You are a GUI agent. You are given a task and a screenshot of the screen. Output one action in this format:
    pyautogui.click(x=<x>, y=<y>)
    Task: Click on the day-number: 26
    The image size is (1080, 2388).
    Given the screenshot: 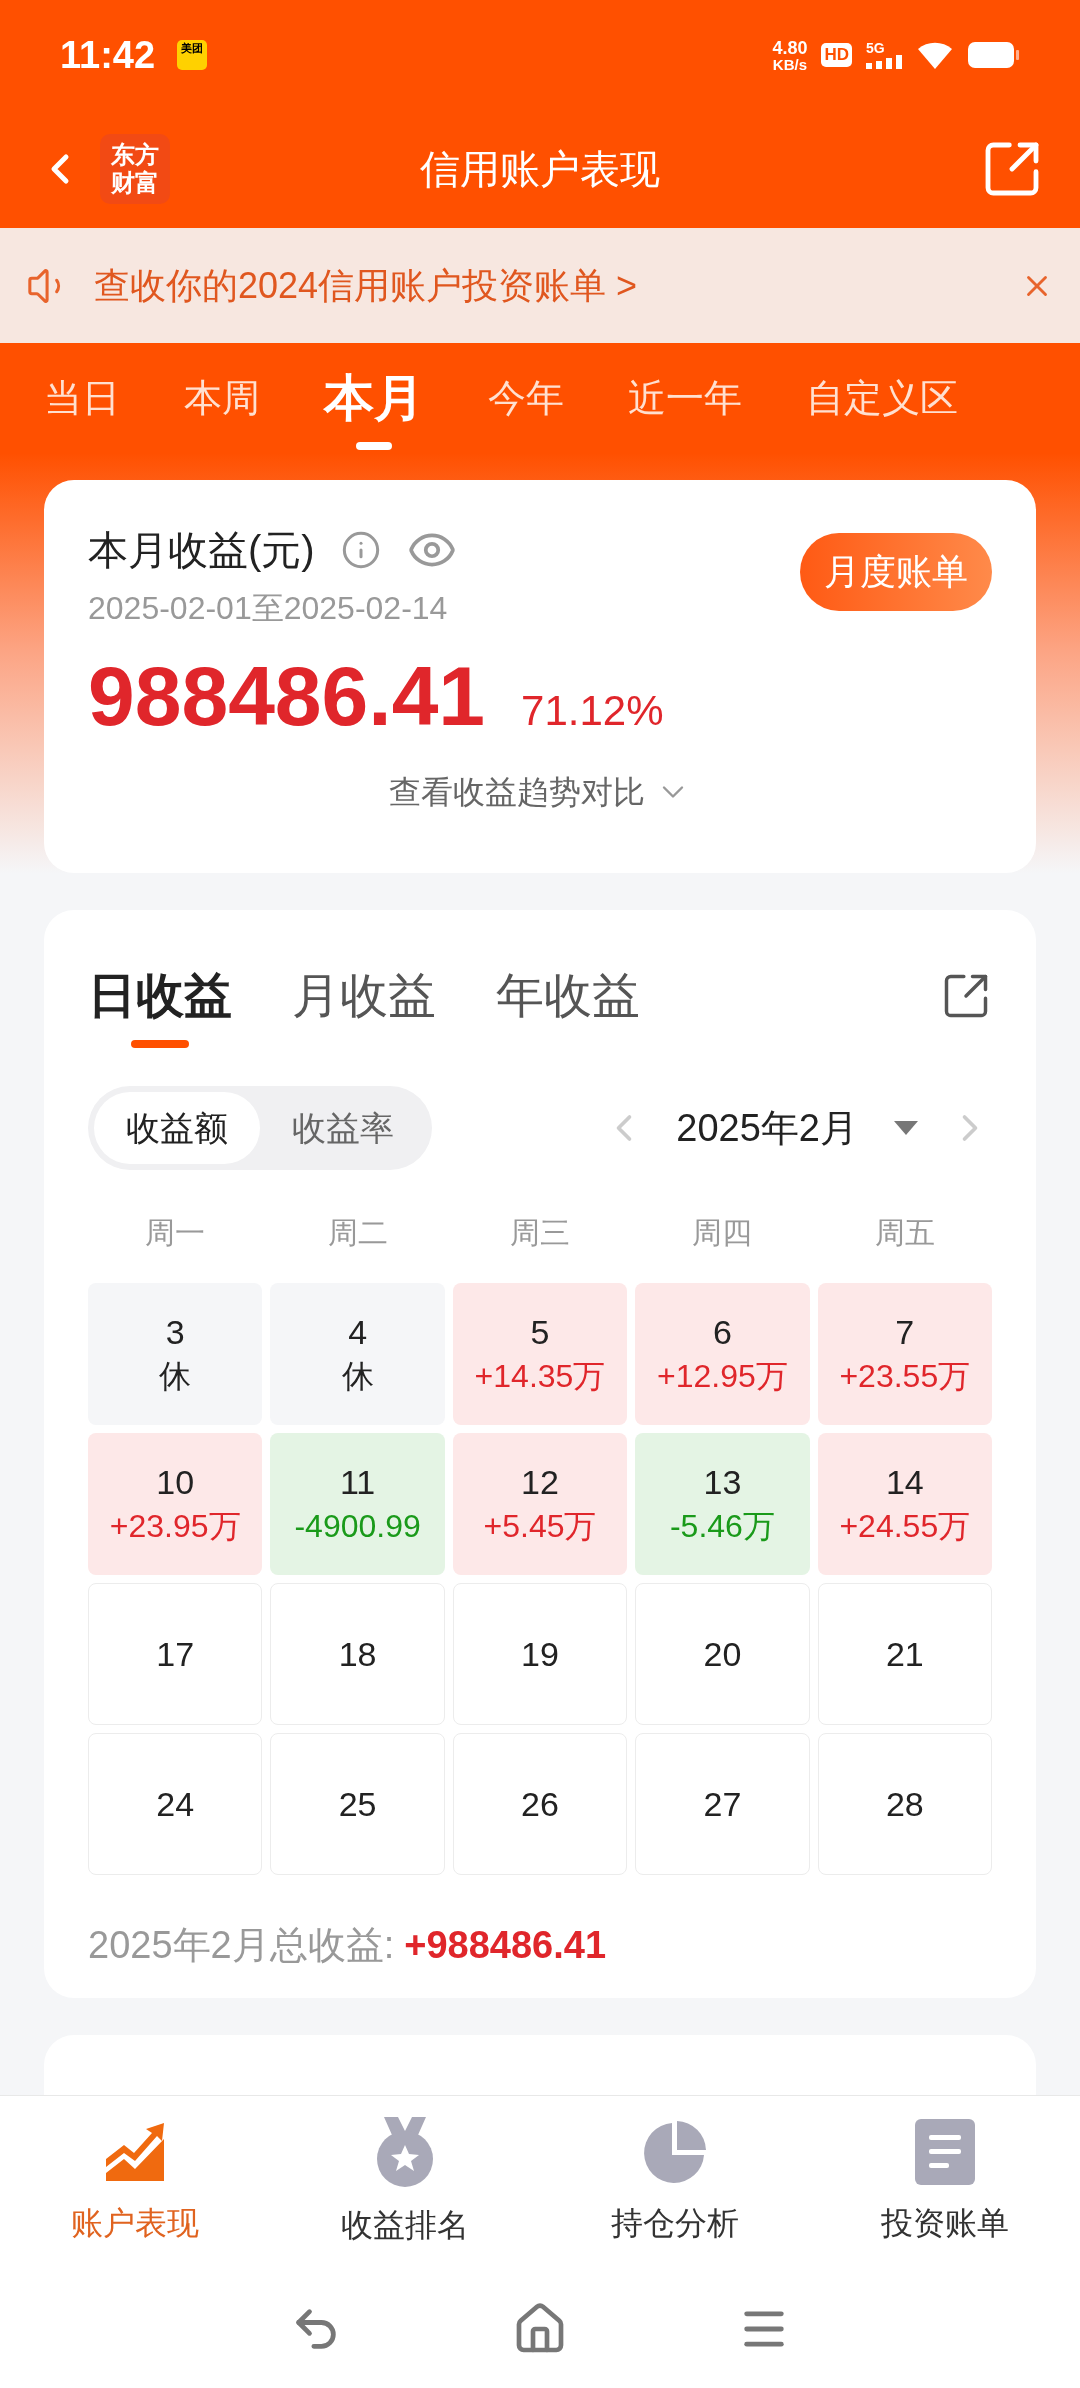 What is the action you would take?
    pyautogui.click(x=540, y=1804)
    